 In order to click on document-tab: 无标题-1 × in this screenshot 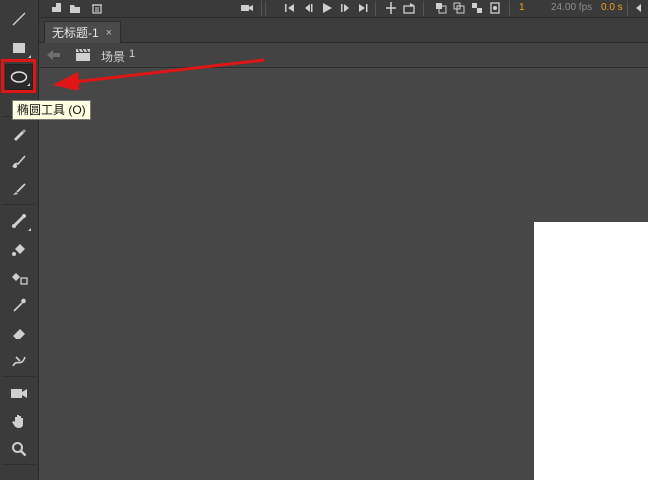, I will do `click(83, 32)`.